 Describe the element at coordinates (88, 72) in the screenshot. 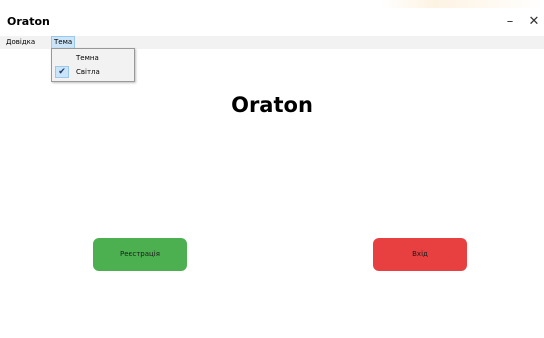

I see `theme-option-light-label: Світла` at that location.